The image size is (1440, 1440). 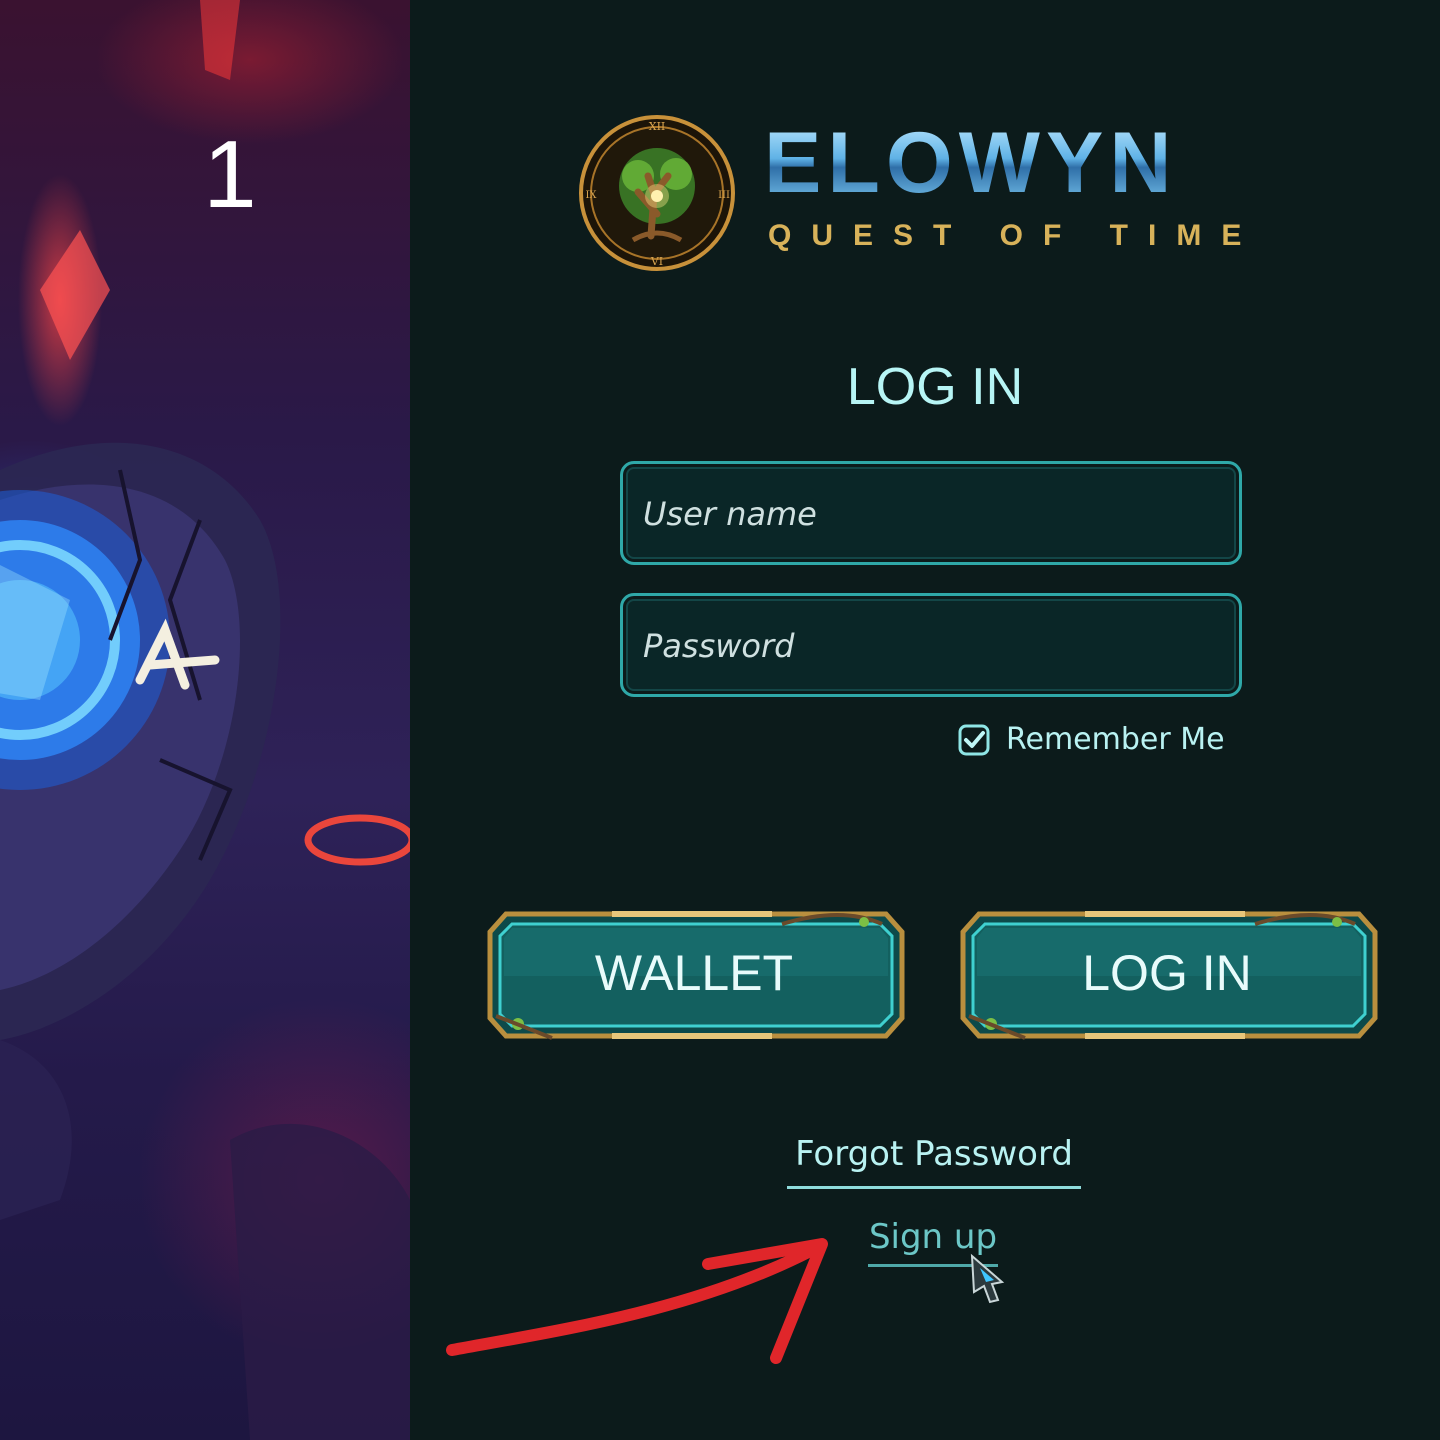 What do you see at coordinates (987, 1278) in the screenshot?
I see `crystal-cursor-icon` at bounding box center [987, 1278].